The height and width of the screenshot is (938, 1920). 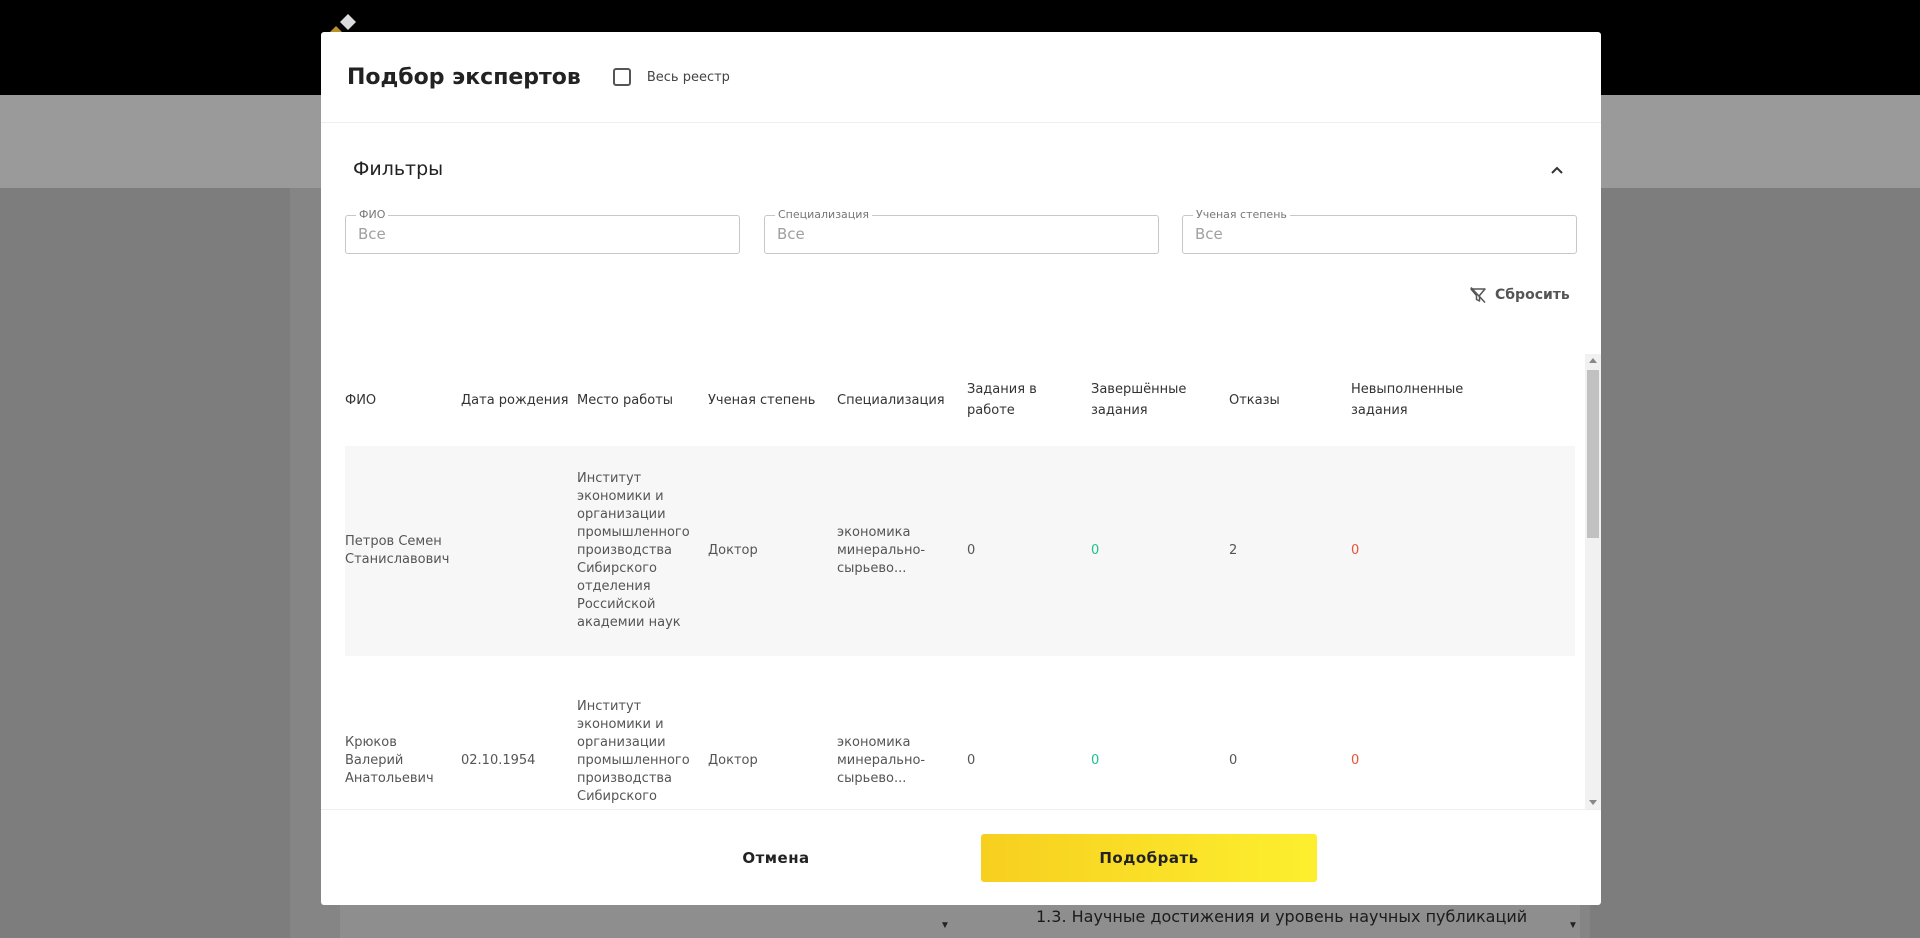 I want to click on cell-refusals: 0, so click(x=1233, y=760).